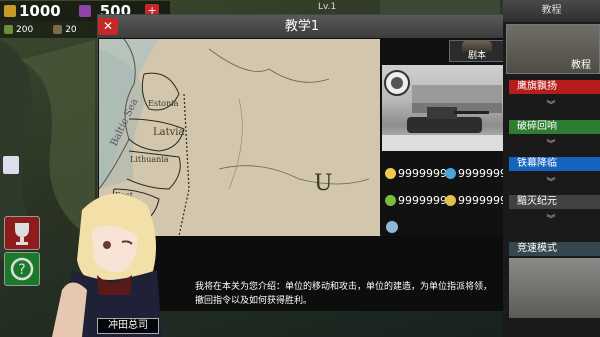  Describe the element at coordinates (8, 29) in the screenshot. I see `supply-icon` at that location.